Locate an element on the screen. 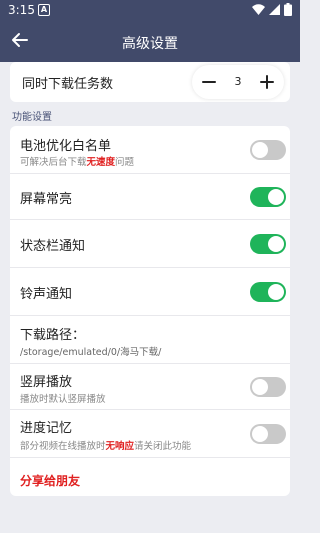 This screenshot has width=320, height=533. wifi-icon is located at coordinates (258, 9).